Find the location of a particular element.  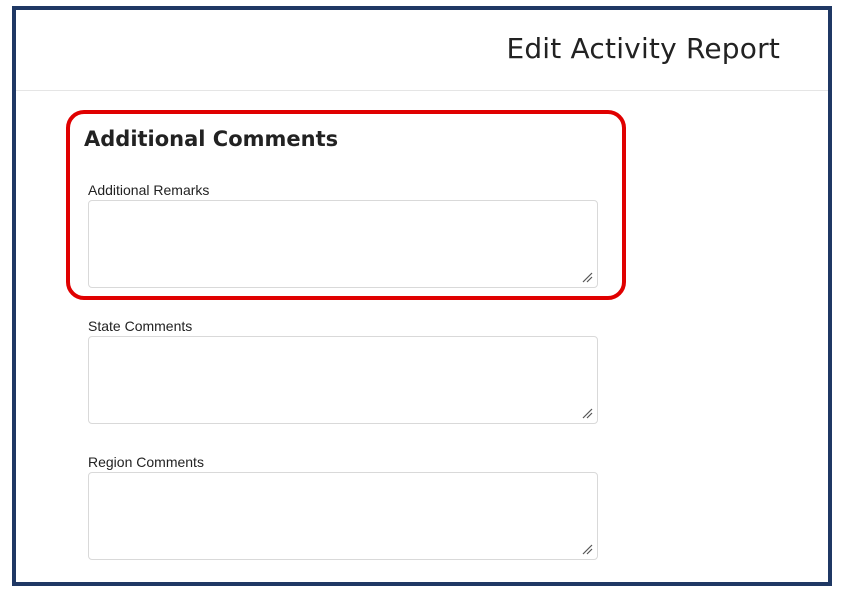

page-header: Edit Activity Report is located at coordinates (422, 50).